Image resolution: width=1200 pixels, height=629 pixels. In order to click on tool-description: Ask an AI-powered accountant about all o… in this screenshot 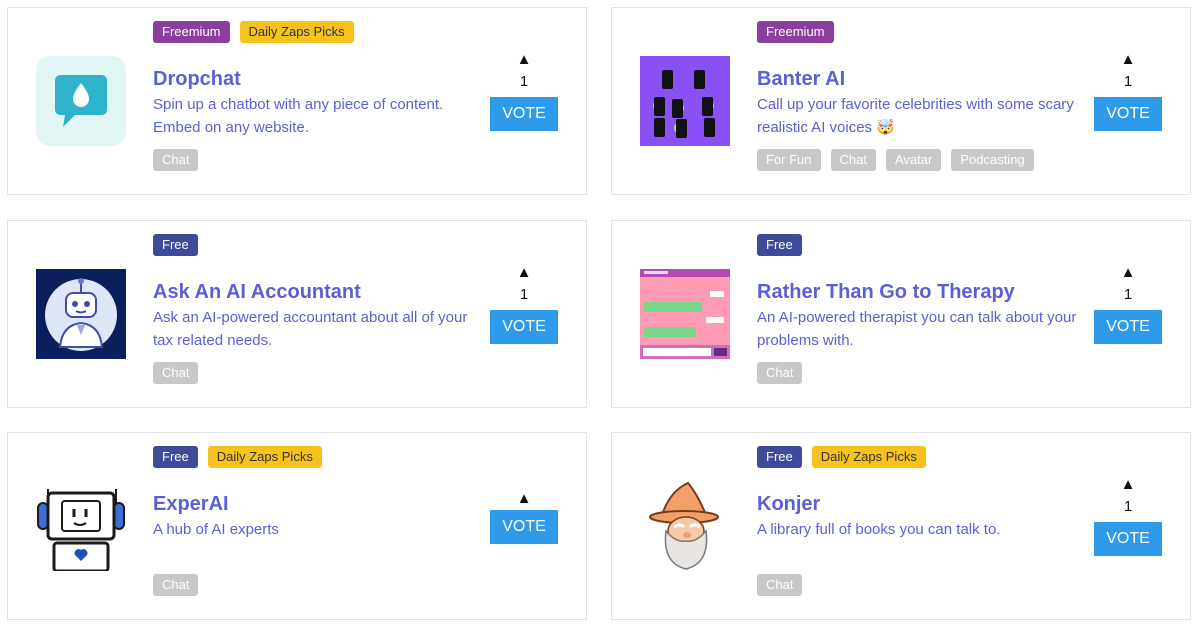, I will do `click(310, 329)`.